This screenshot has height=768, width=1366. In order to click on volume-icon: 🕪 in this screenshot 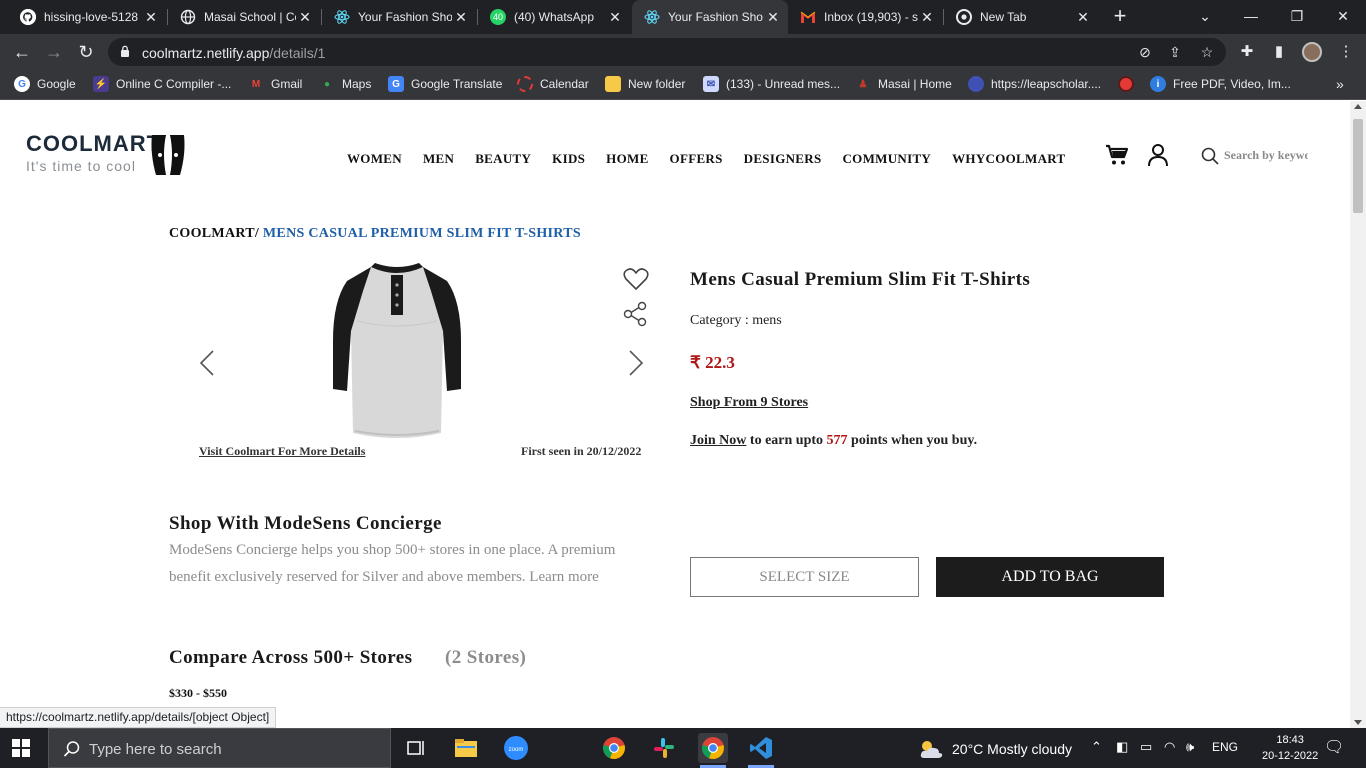, I will do `click(1190, 747)`.